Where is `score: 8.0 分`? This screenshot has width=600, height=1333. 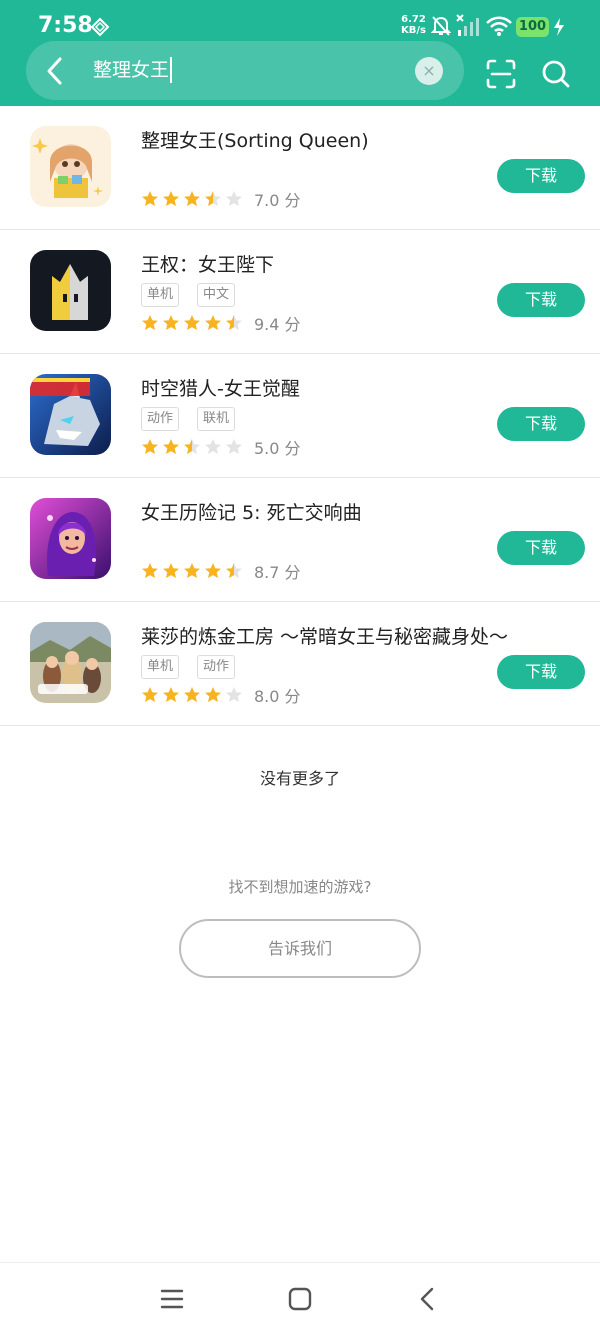 score: 8.0 分 is located at coordinates (277, 696).